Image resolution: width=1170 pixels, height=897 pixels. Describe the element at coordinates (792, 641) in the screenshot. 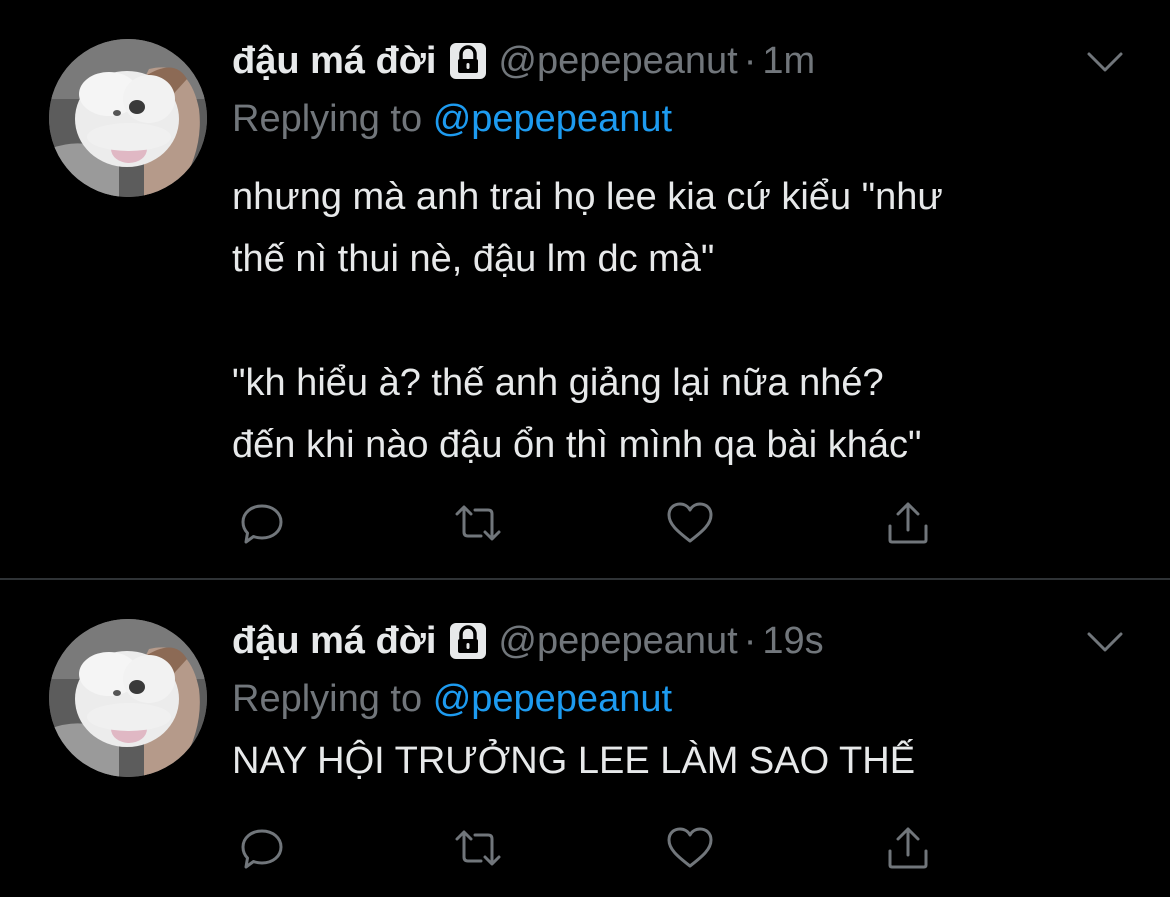

I see `timestamp: 19s` at that location.